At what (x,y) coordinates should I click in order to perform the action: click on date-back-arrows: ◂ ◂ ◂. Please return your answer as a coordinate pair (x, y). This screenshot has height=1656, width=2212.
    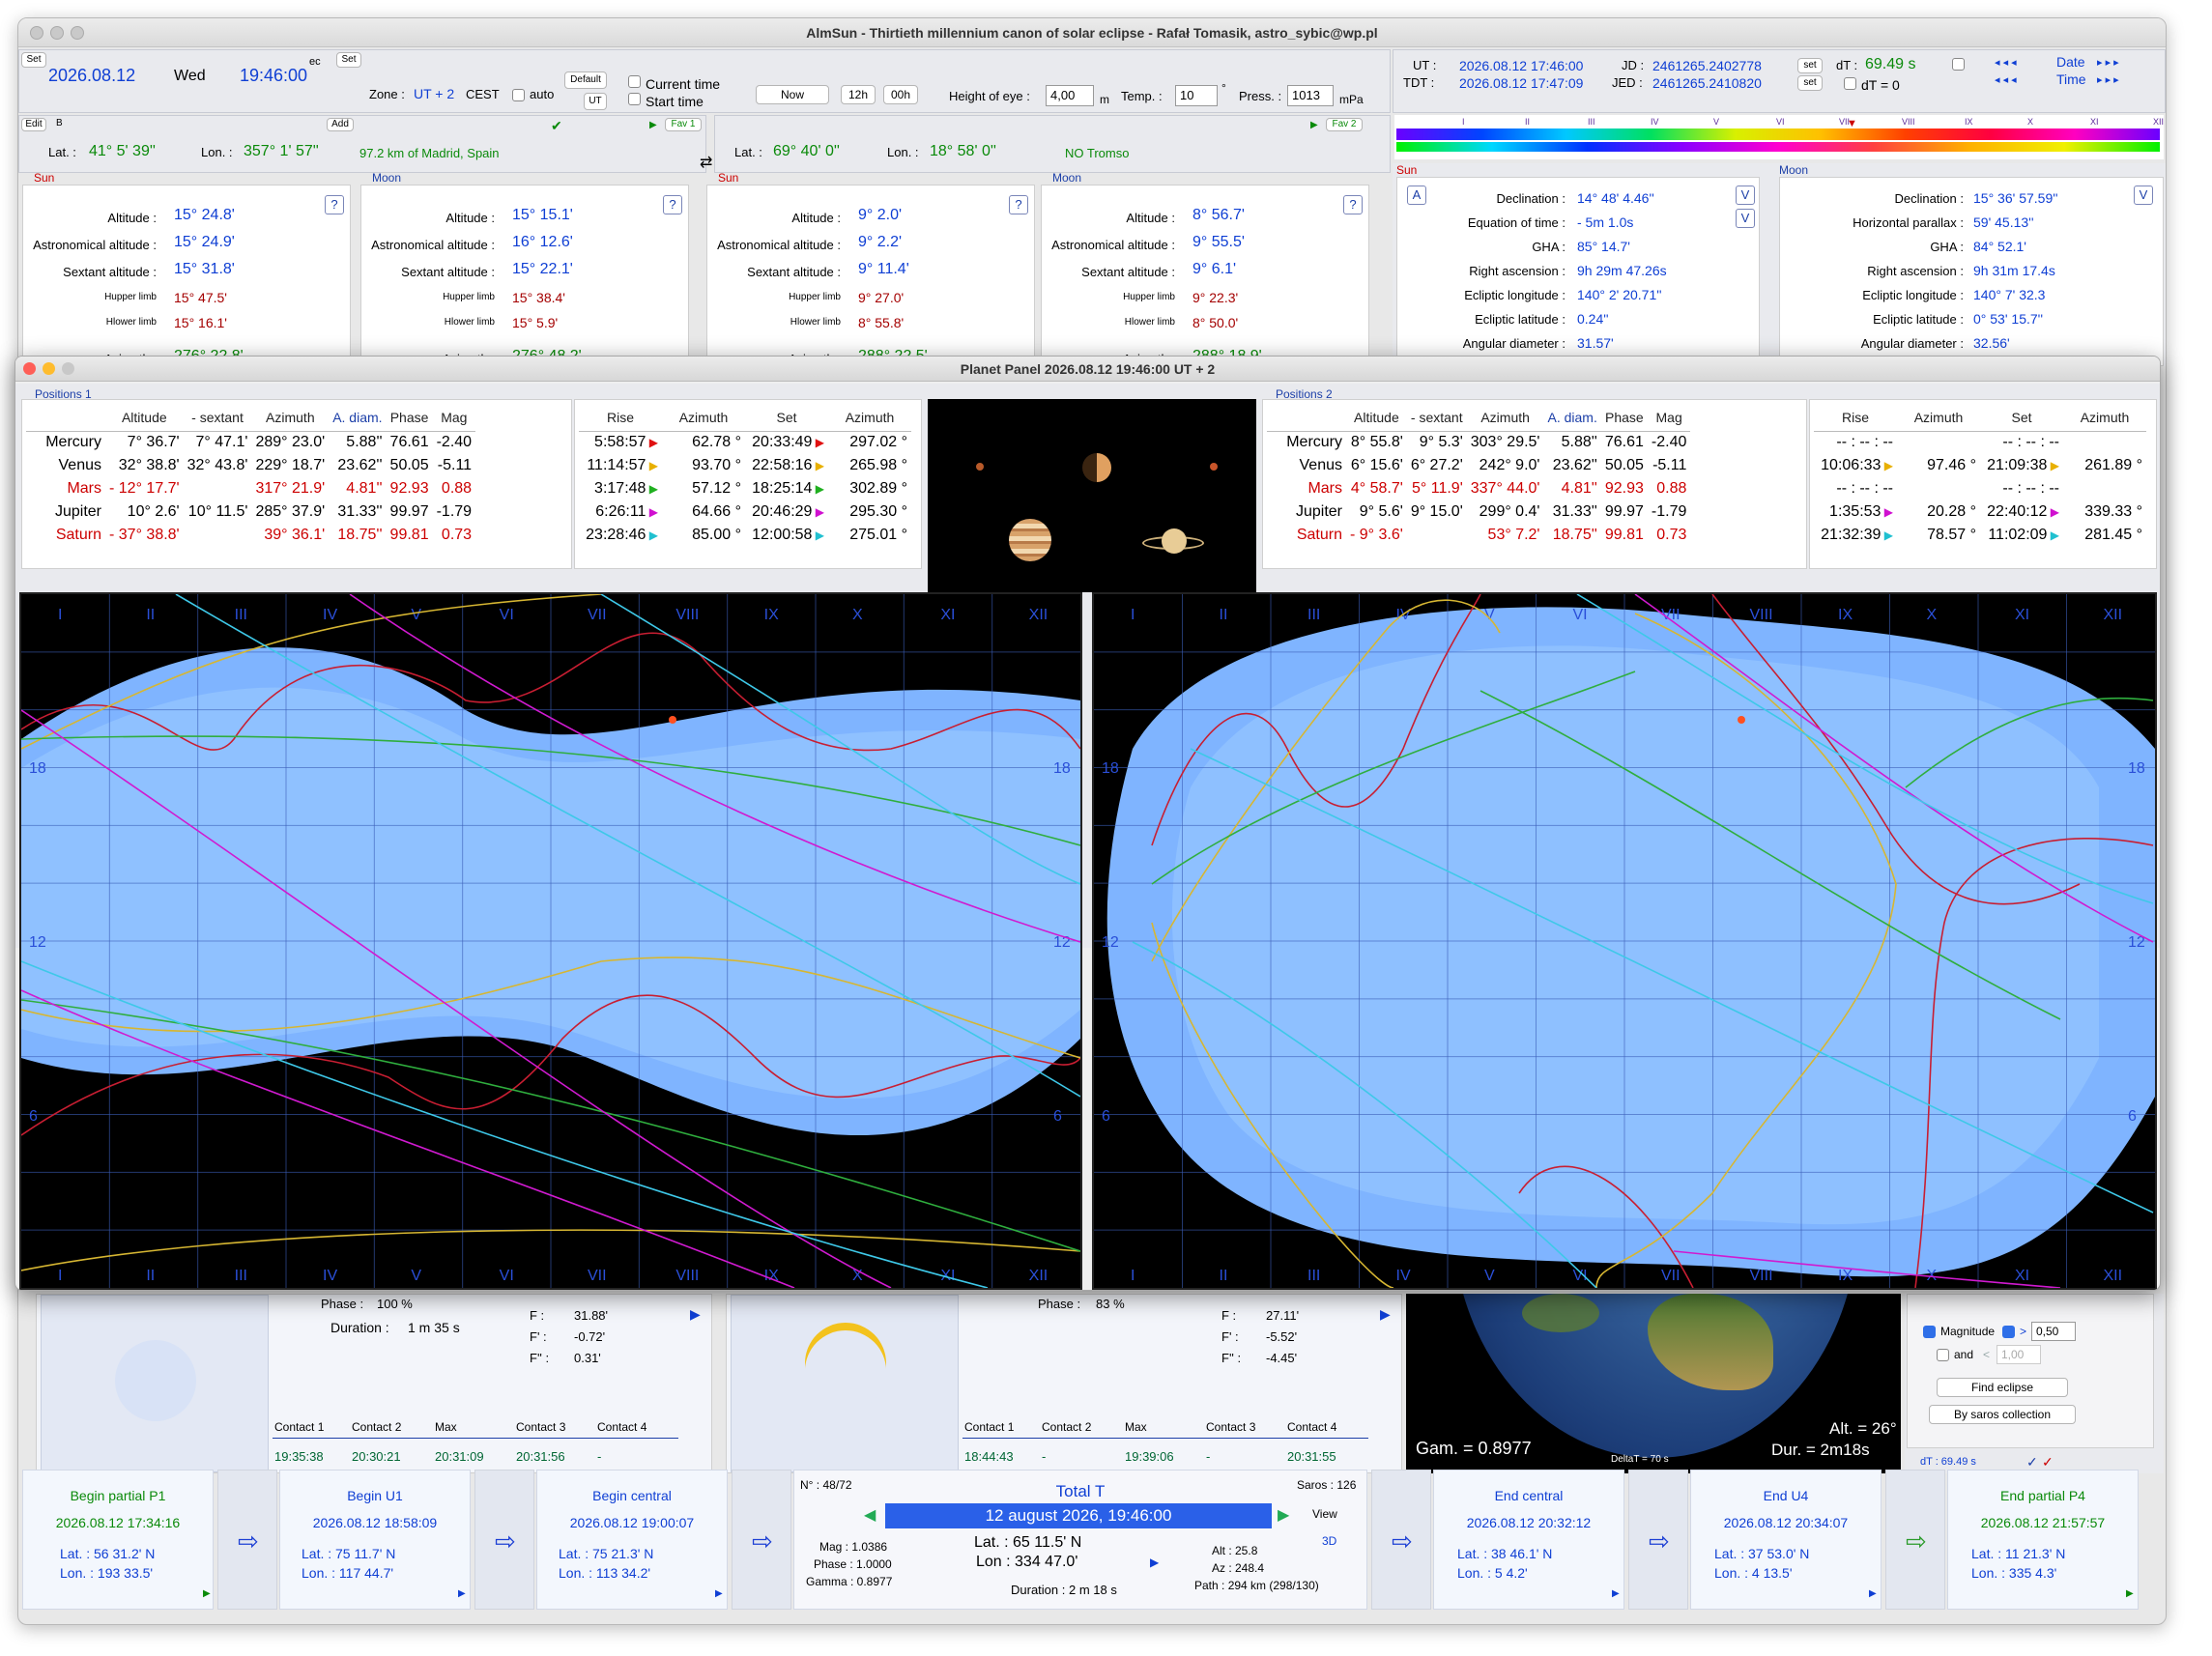
    Looking at the image, I should click on (2006, 62).